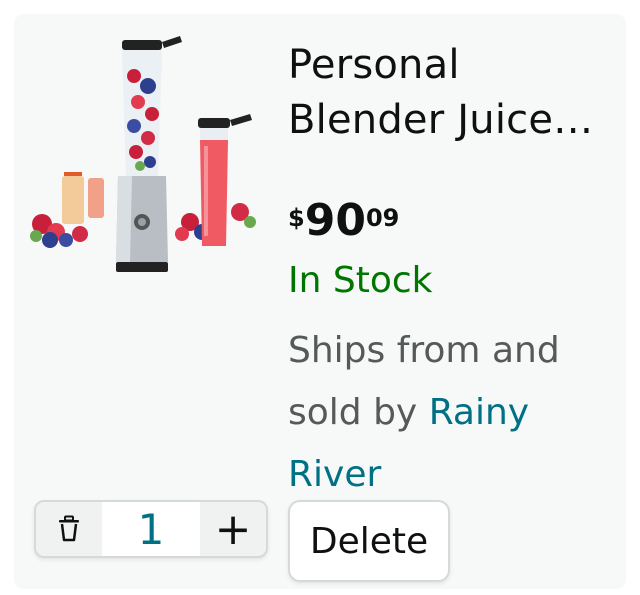 This screenshot has width=640, height=595. Describe the element at coordinates (335, 220) in the screenshot. I see `price-whole: 90` at that location.